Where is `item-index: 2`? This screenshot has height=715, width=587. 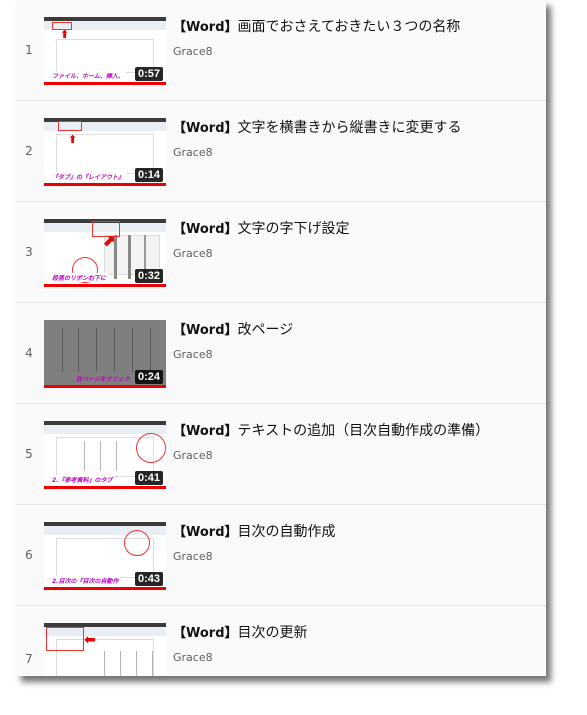
item-index: 2 is located at coordinates (29, 151).